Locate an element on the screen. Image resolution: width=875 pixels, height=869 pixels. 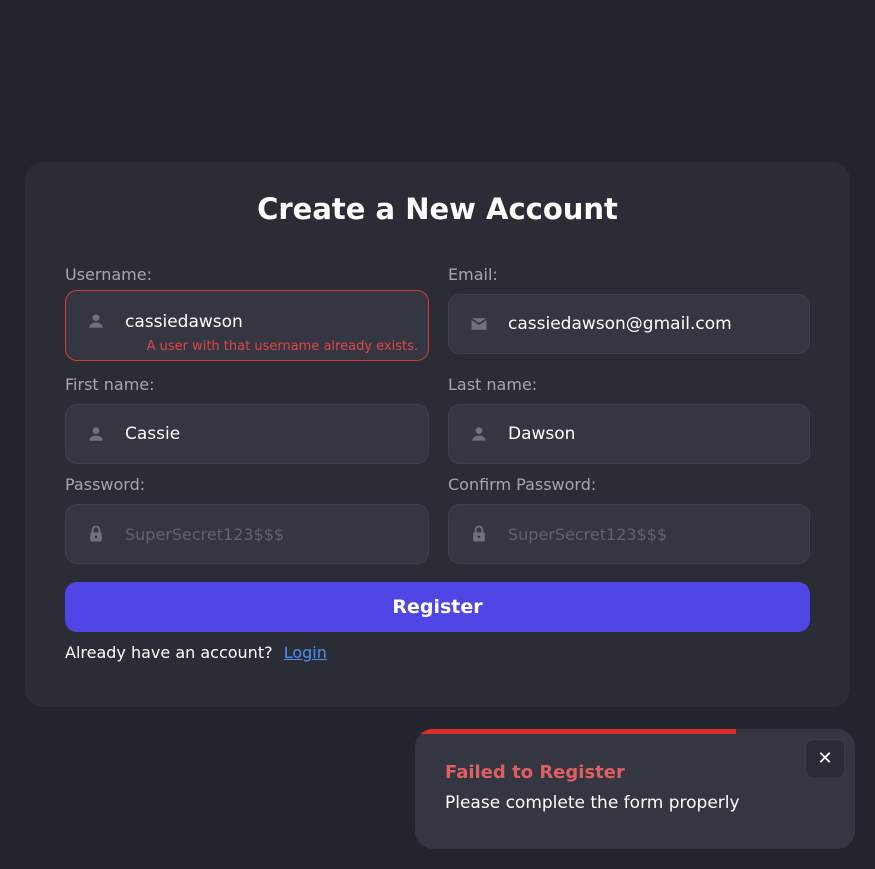
confirm-password-group: Confirm Password: SuperSecret123$$$ is located at coordinates (629, 519).